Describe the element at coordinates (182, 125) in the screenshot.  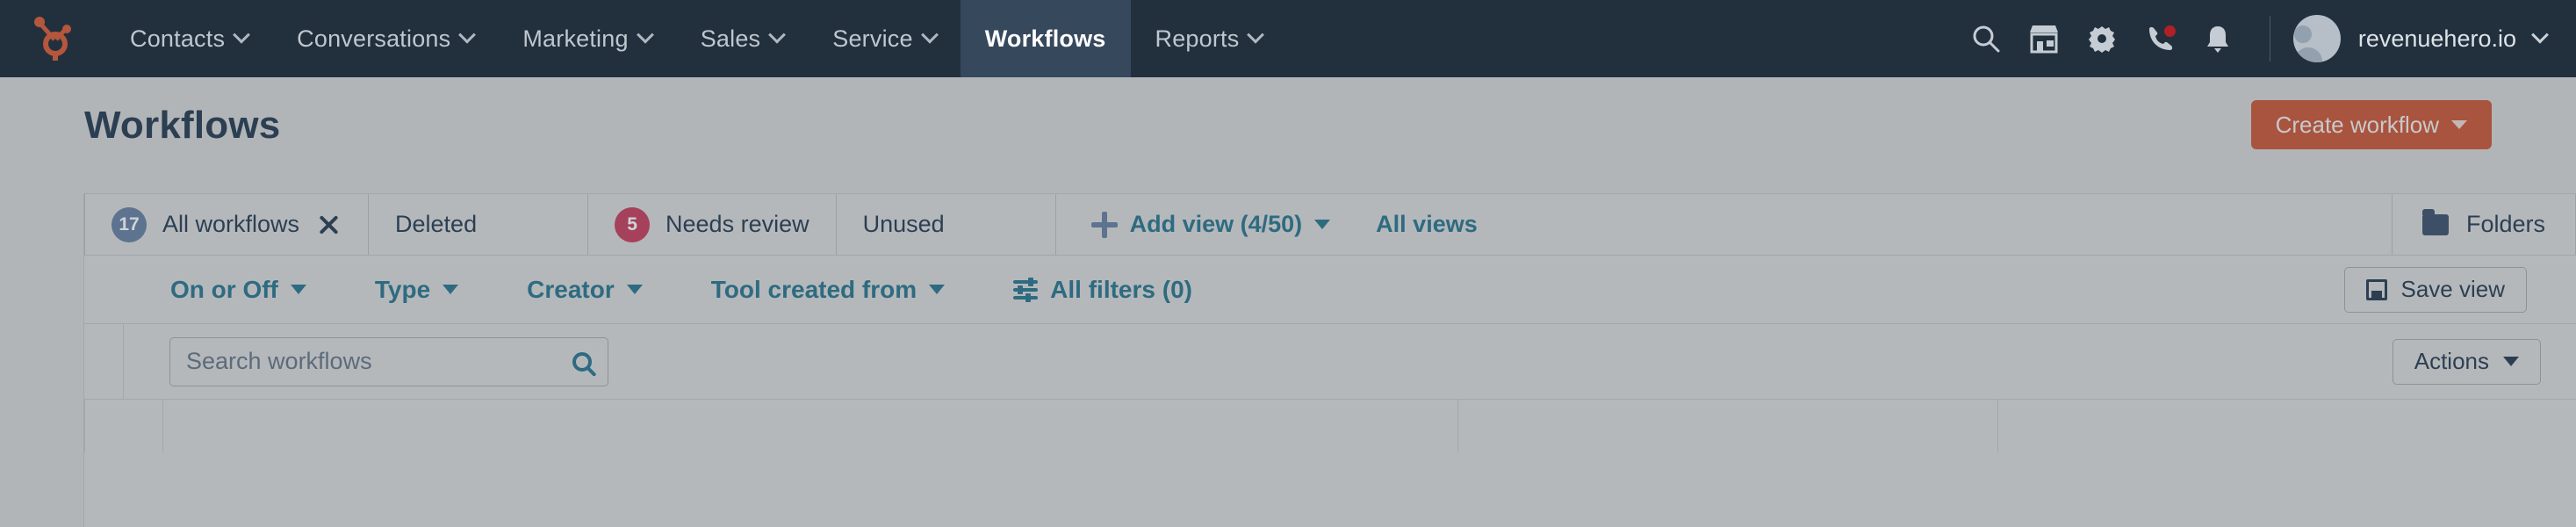
I see `page-title: Workflows` at that location.